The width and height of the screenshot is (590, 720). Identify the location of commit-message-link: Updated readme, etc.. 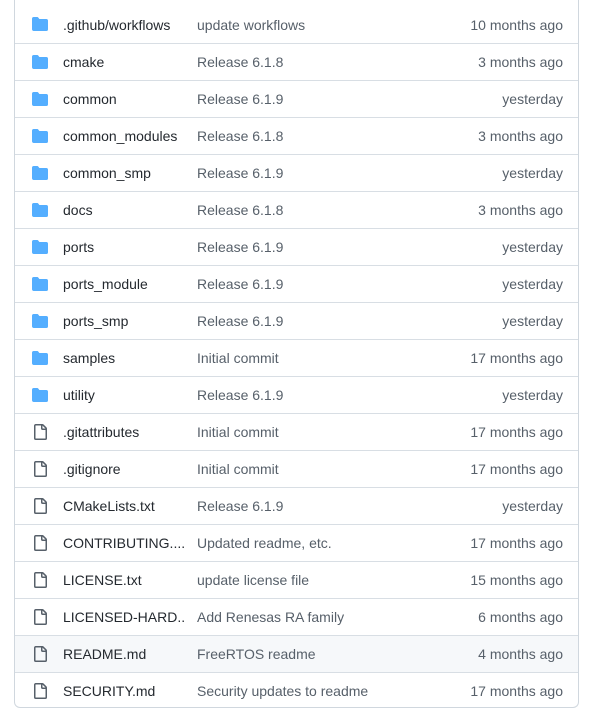
(312, 543).